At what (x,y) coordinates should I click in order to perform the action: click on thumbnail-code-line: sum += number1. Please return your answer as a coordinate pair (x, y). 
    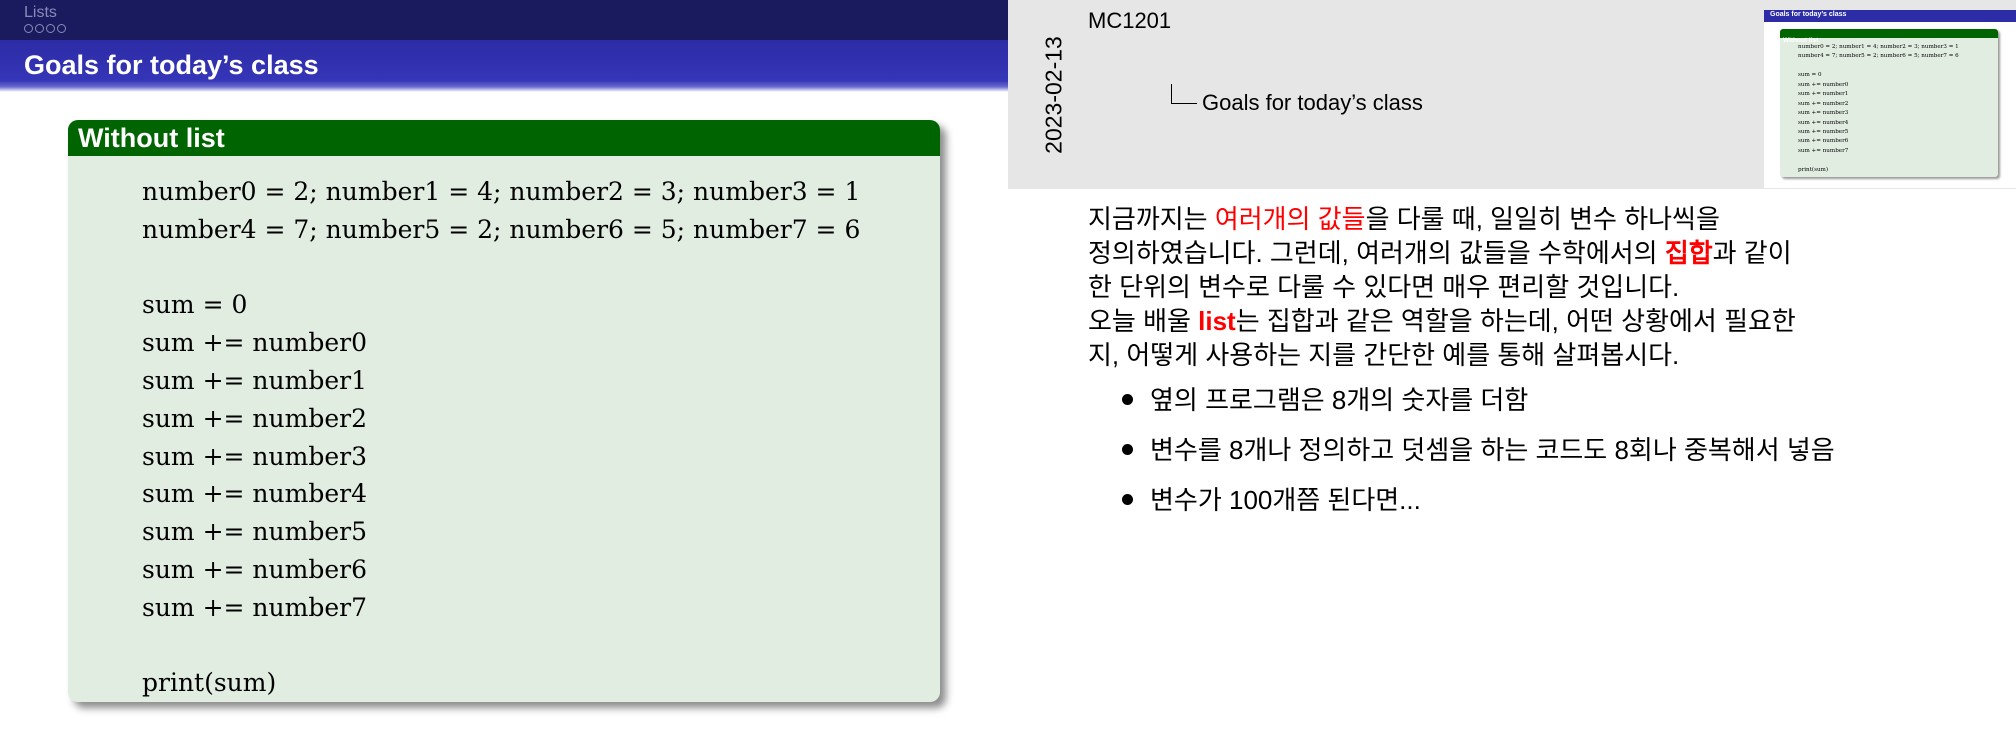
    Looking at the image, I should click on (1823, 94).